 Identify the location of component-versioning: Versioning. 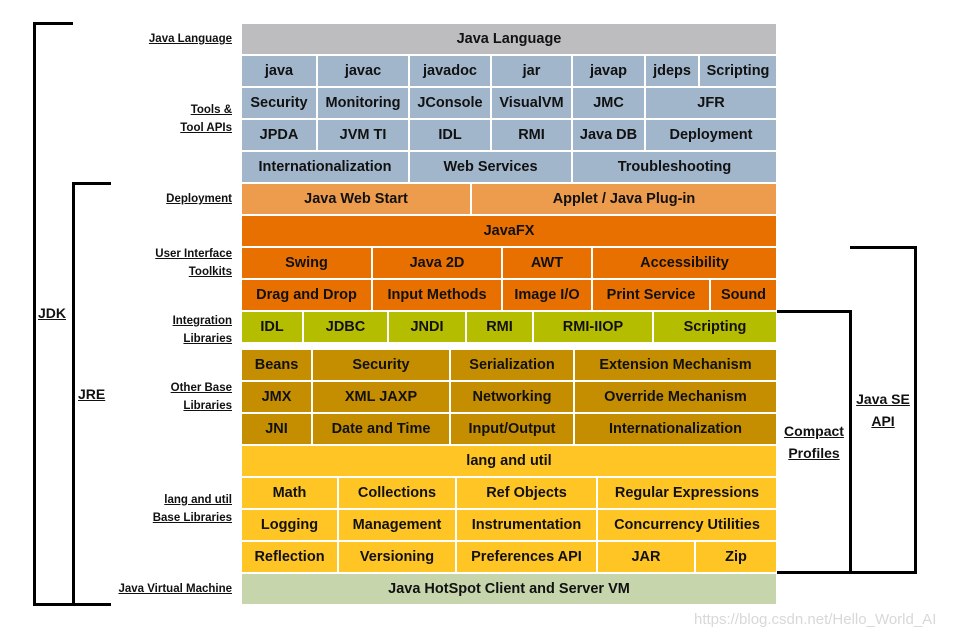
(397, 557).